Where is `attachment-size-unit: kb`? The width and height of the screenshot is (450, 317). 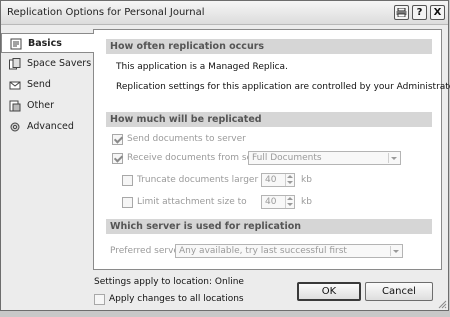 attachment-size-unit: kb is located at coordinates (306, 202).